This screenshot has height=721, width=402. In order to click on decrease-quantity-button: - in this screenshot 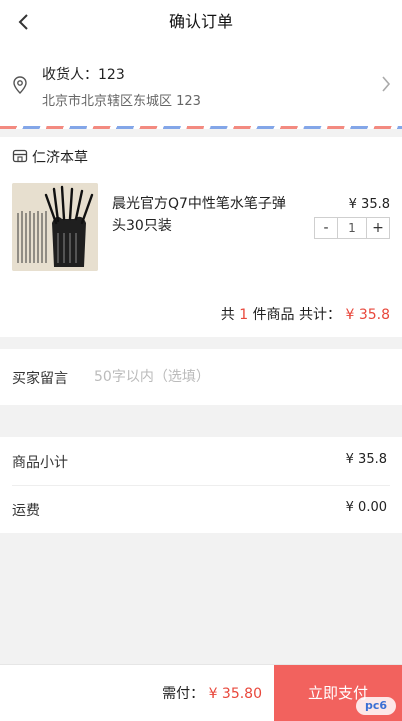, I will do `click(326, 228)`.